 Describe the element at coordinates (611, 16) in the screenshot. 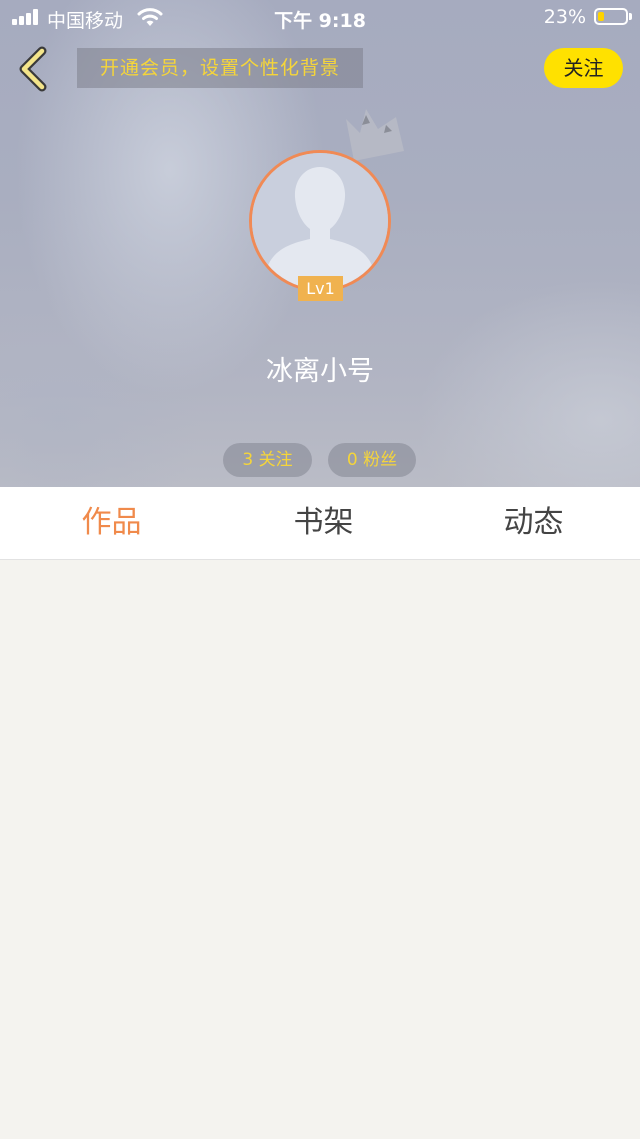

I see `battery-icon` at that location.